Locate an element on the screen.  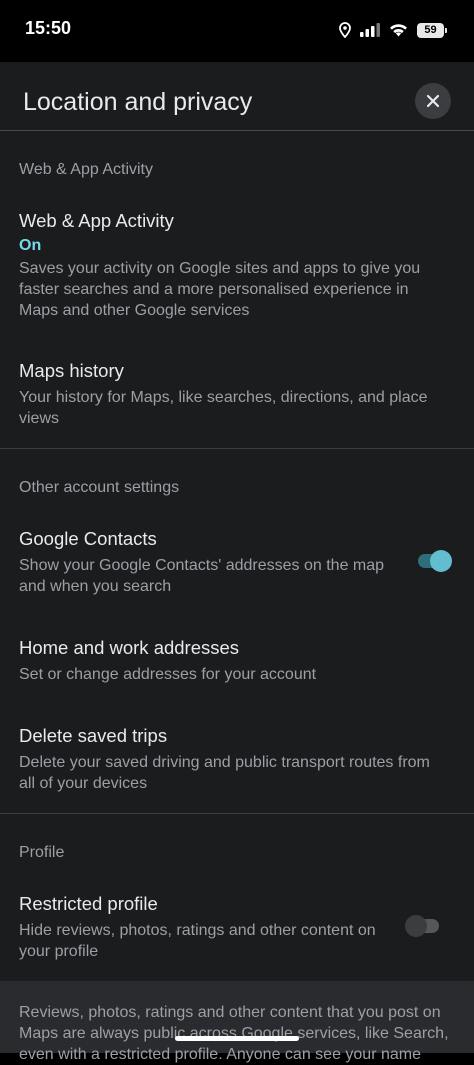
restricted-profile-toggle is located at coordinates (423, 926).